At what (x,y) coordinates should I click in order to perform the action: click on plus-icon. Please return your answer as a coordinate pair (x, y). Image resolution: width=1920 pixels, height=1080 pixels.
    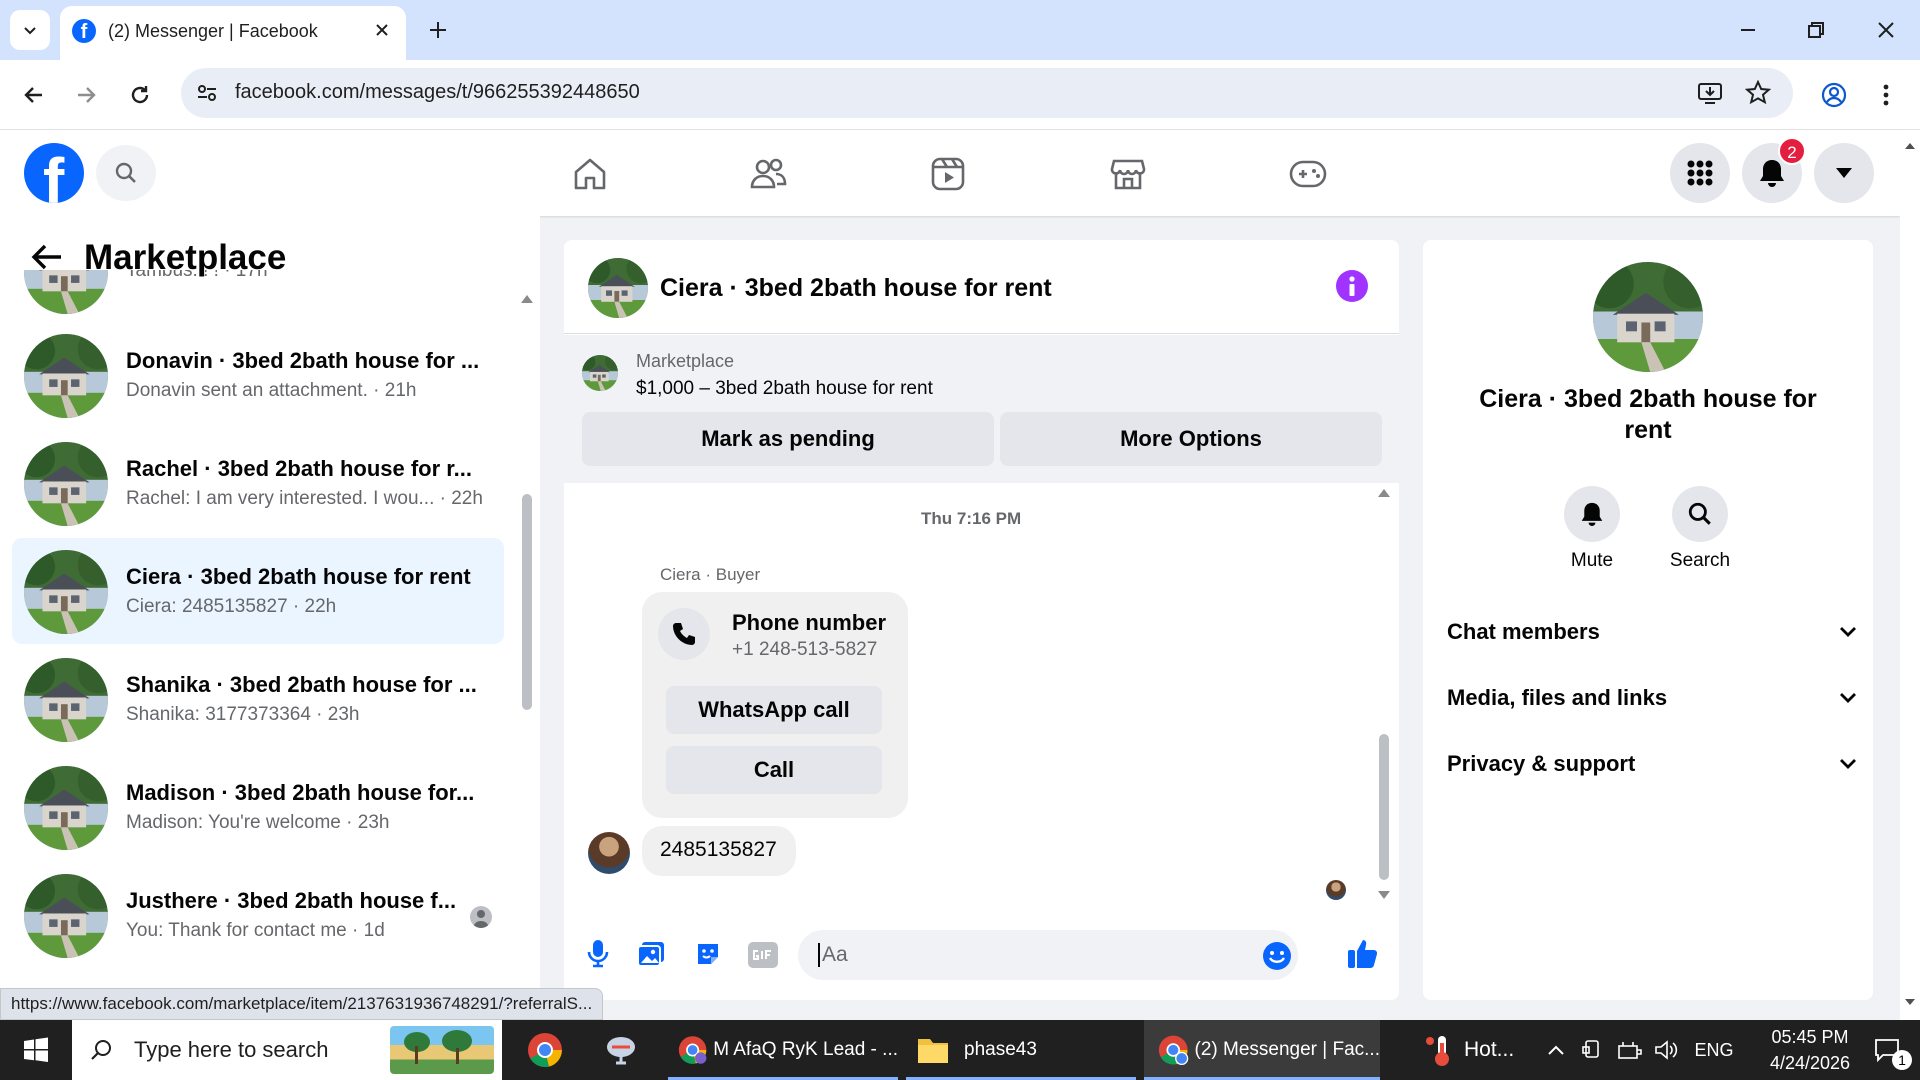
    Looking at the image, I should click on (438, 30).